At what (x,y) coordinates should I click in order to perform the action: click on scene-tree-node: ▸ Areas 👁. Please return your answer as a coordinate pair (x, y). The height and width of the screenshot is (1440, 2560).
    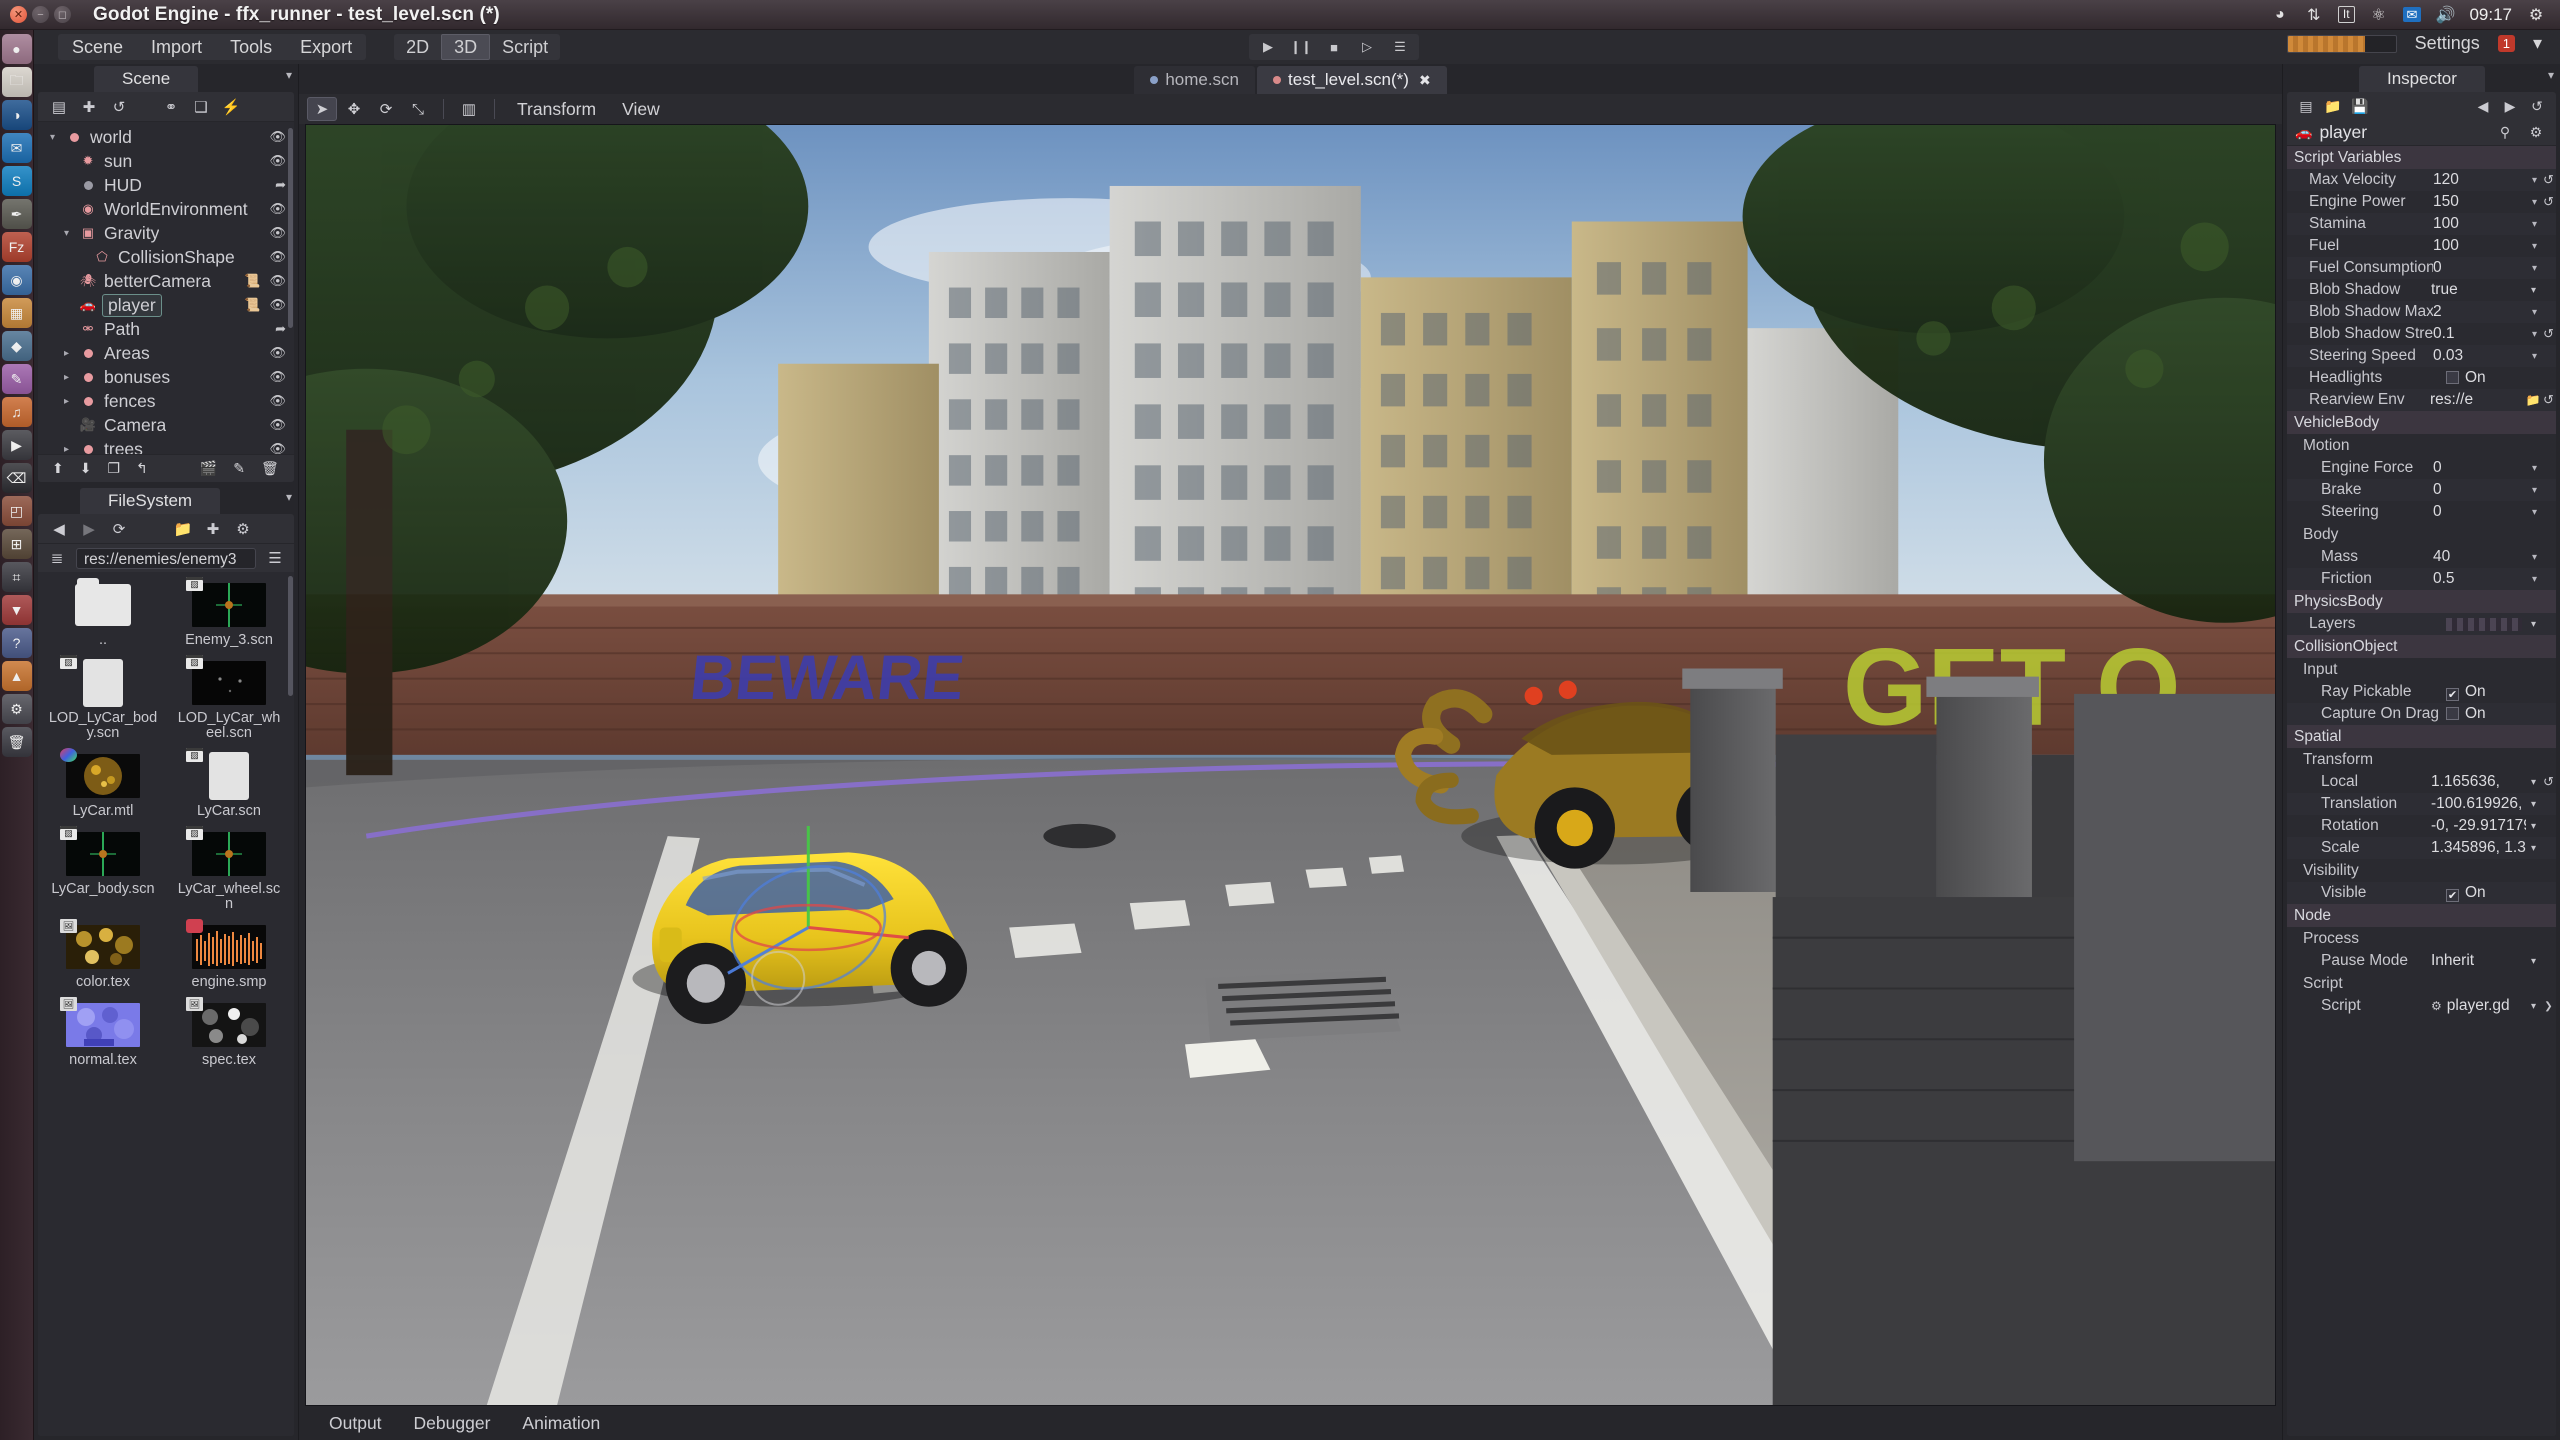
    Looking at the image, I should click on (166, 353).